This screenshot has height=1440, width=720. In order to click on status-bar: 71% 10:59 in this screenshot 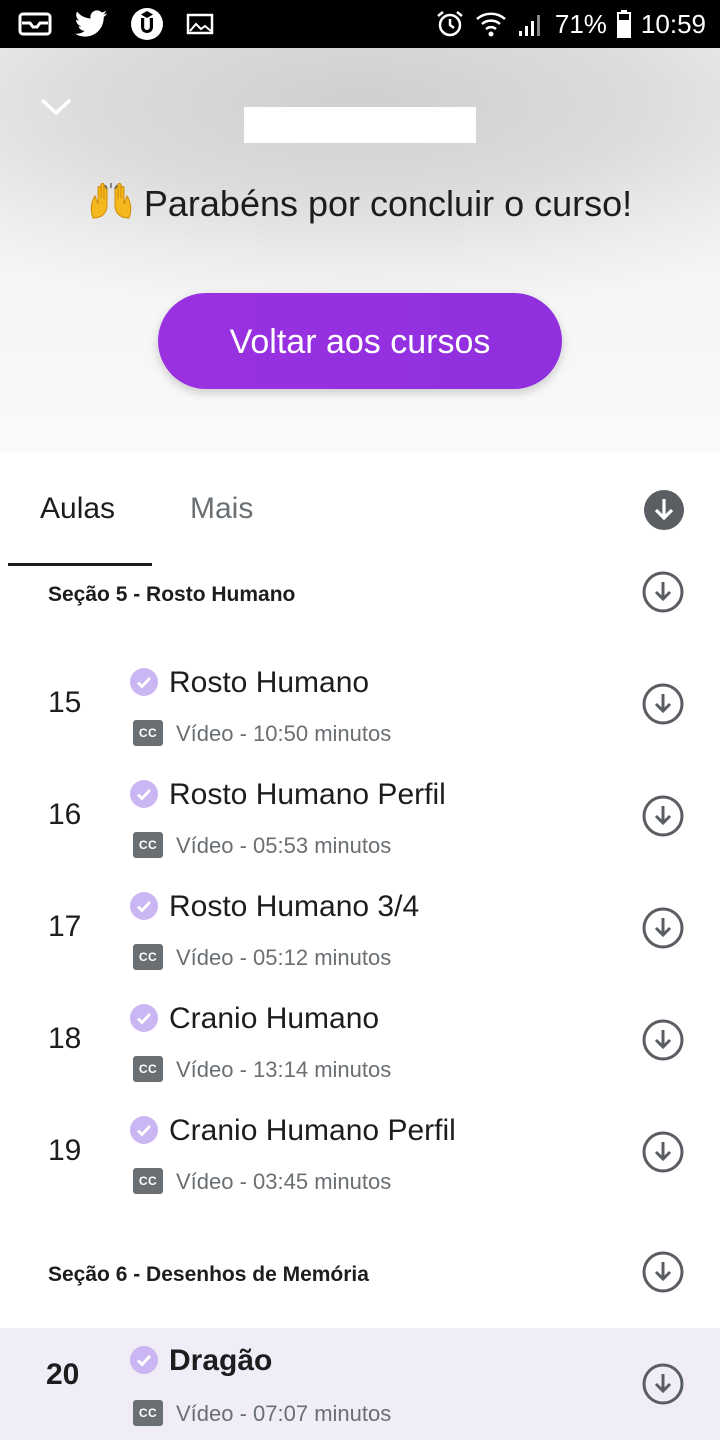, I will do `click(360, 24)`.